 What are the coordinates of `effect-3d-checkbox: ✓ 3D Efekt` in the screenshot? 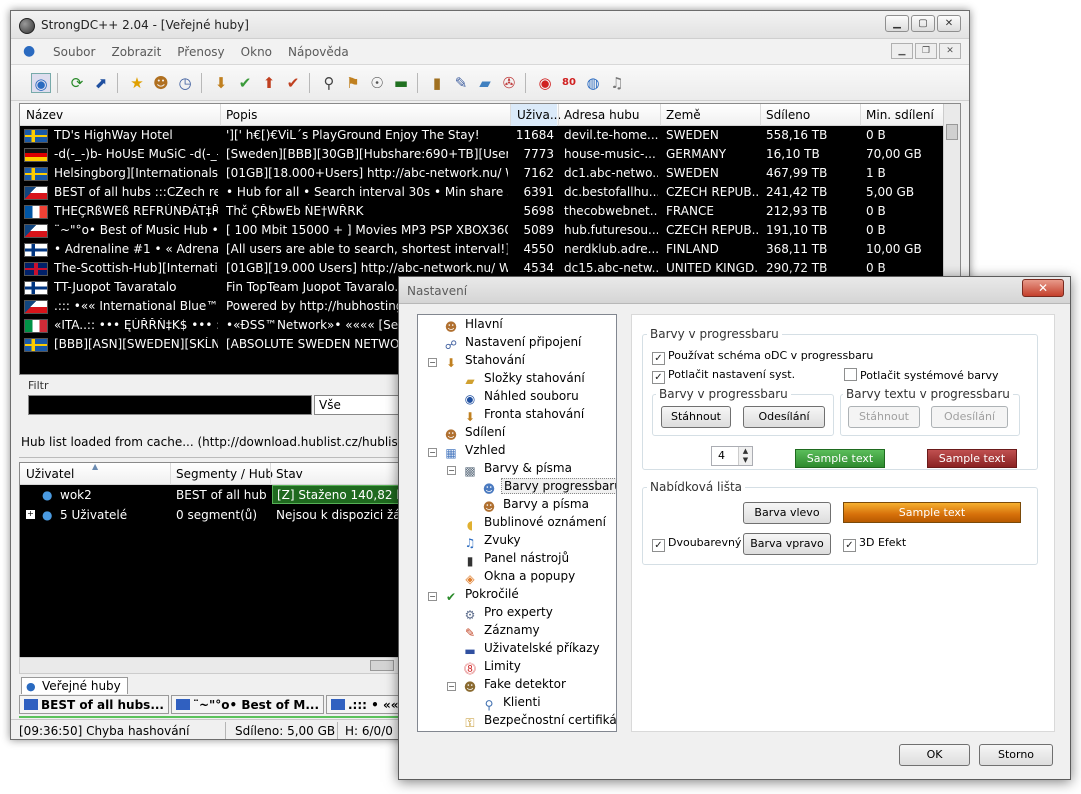 It's located at (874, 544).